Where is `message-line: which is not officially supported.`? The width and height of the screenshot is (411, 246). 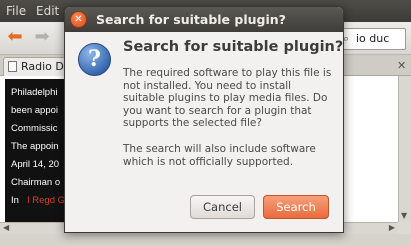 message-line: which is not officially supported. is located at coordinates (208, 161).